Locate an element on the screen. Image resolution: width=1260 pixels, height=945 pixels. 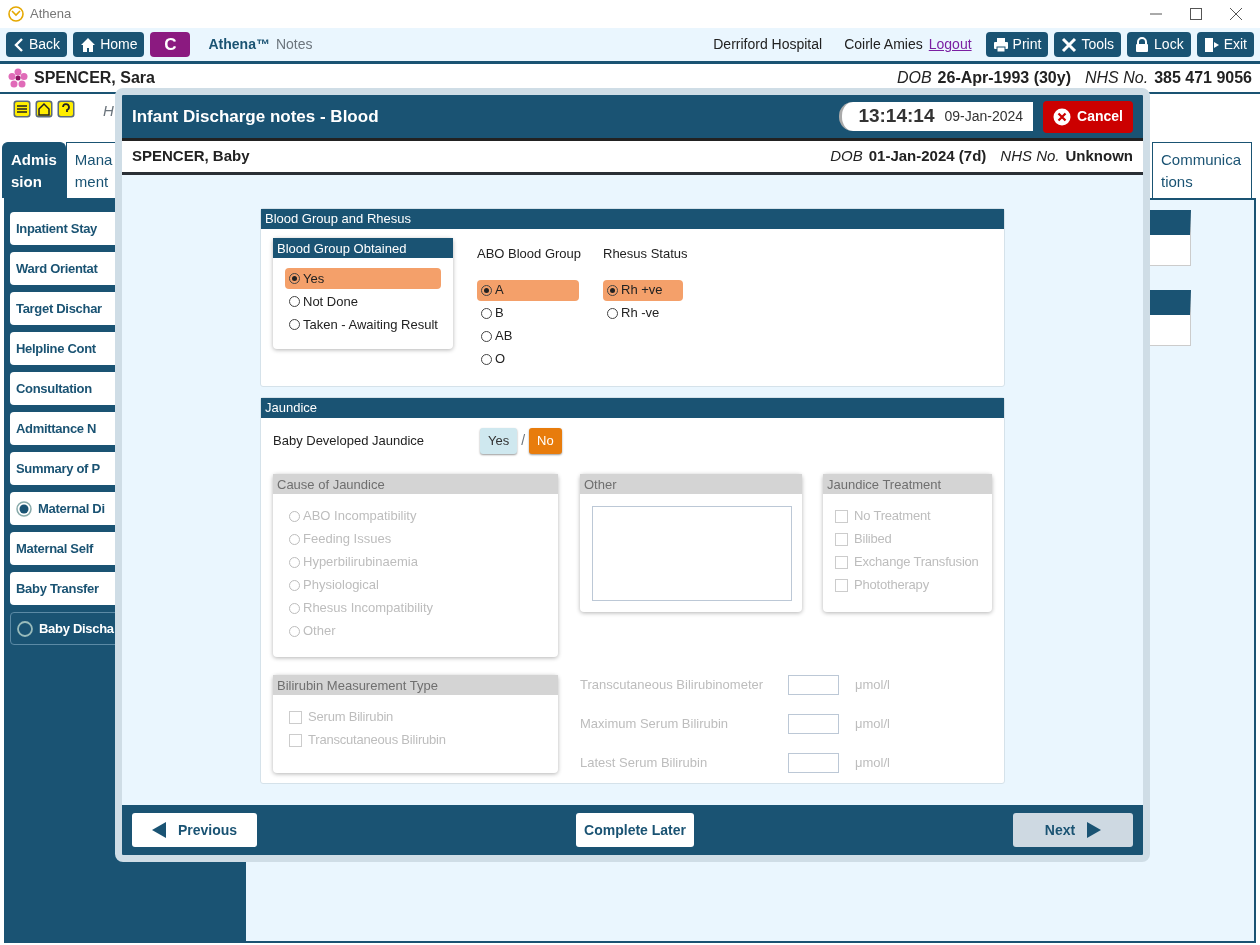
dob-value: 01-Jan-2024 (7d) is located at coordinates (927, 156).